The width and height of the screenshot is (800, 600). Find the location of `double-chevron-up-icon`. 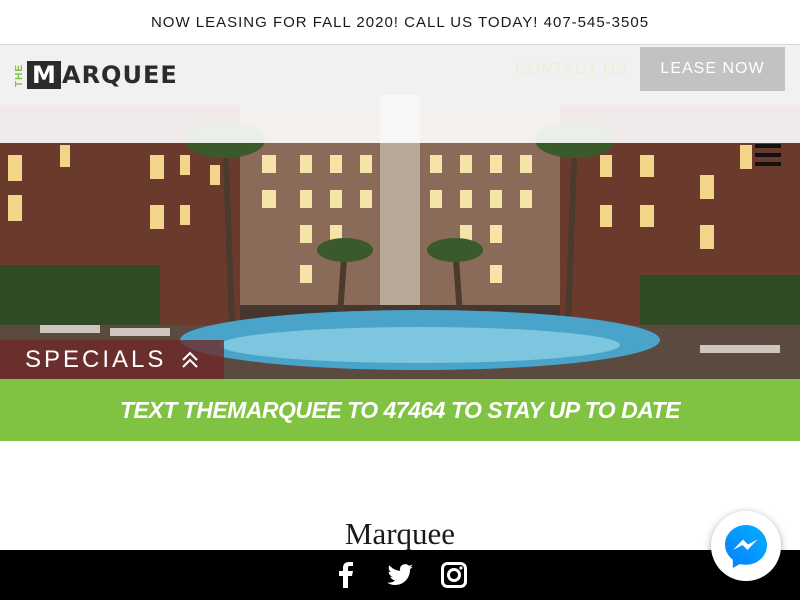

double-chevron-up-icon is located at coordinates (190, 359).